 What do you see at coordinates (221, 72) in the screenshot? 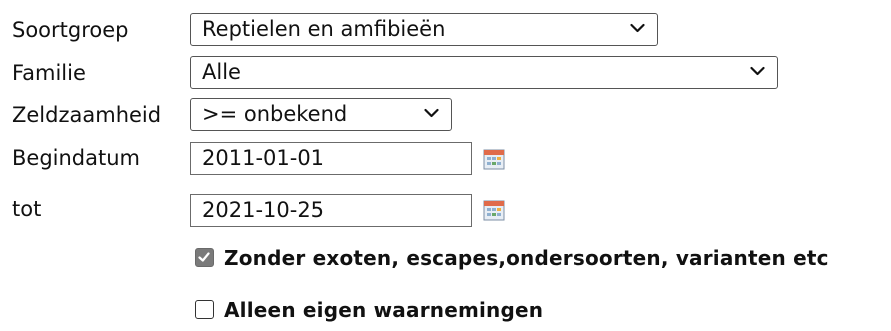
I see `familie-value: Alle` at bounding box center [221, 72].